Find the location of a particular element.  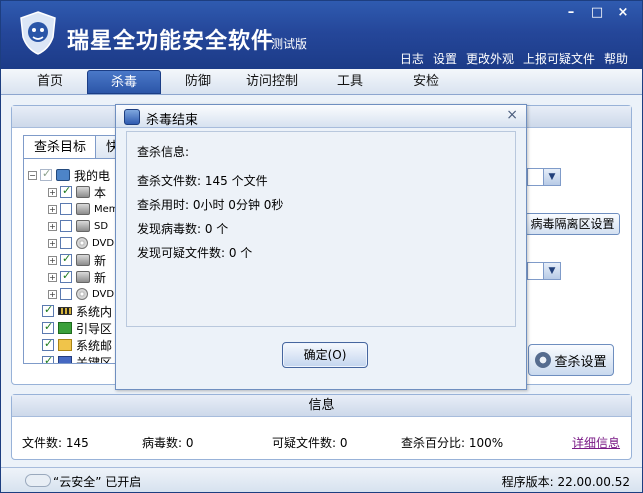

key-area-icon is located at coordinates (65, 359).